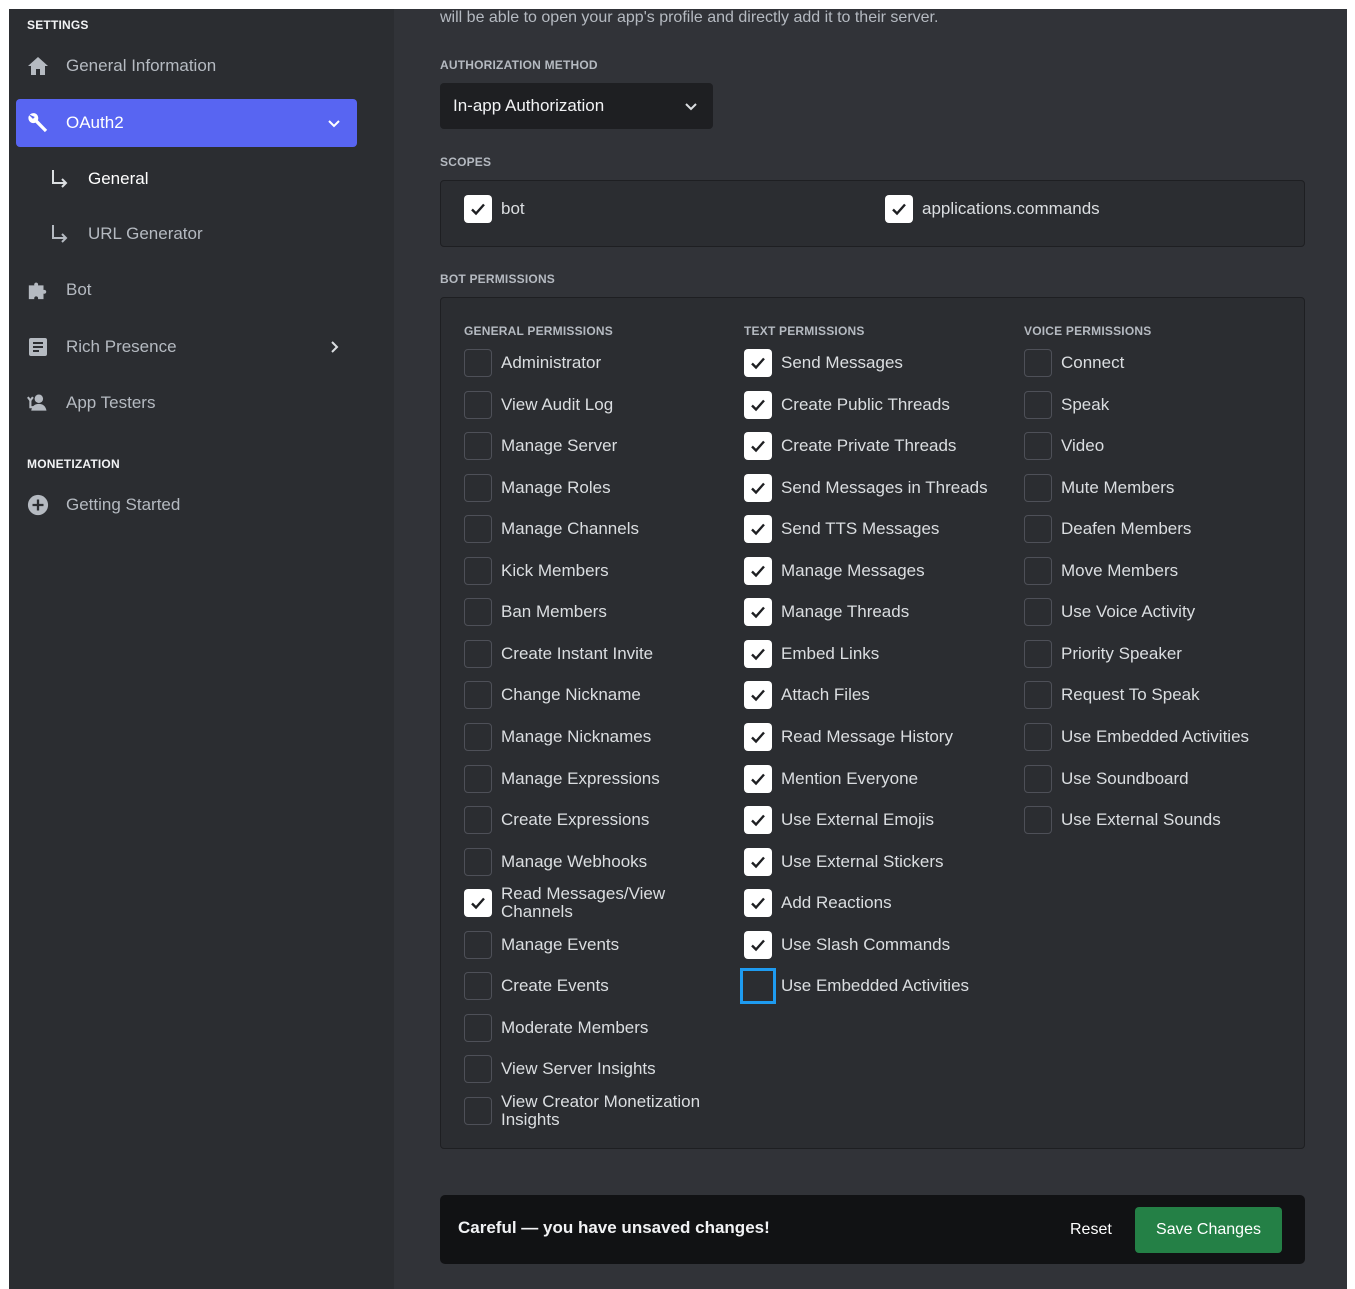  Describe the element at coordinates (1038, 737) in the screenshot. I see `perm-voice-use-embedded-activities-checkbox` at that location.